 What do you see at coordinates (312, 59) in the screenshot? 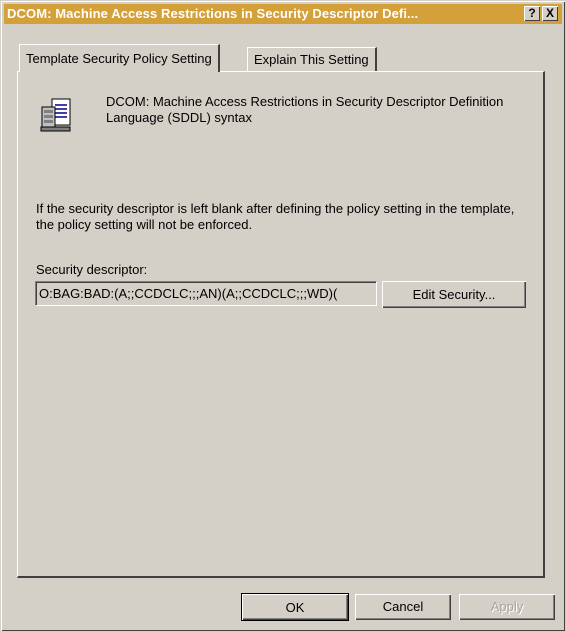
I see `tab-explain-this-setting: Explain This Setting` at bounding box center [312, 59].